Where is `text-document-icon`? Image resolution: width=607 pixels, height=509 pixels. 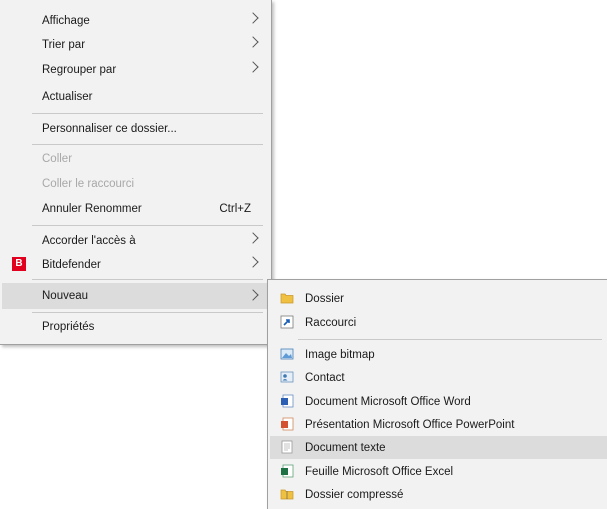 text-document-icon is located at coordinates (287, 447).